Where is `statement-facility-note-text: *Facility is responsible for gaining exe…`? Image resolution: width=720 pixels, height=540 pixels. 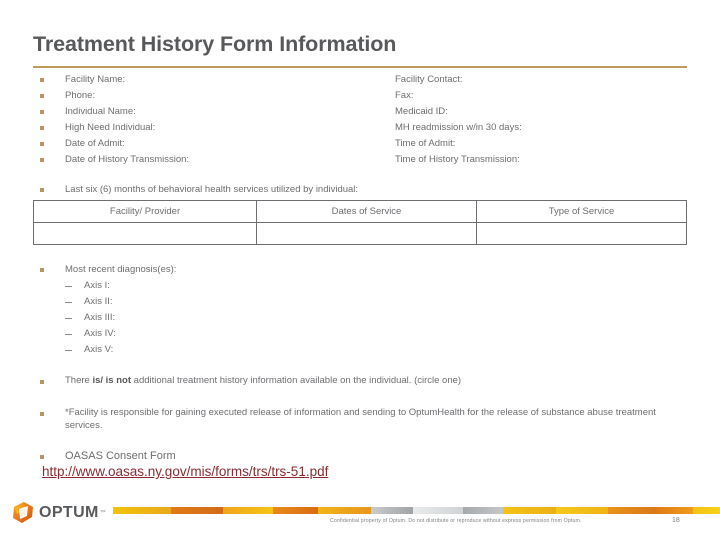 statement-facility-note-text: *Facility is responsible for gaining exe… is located at coordinates (360, 419).